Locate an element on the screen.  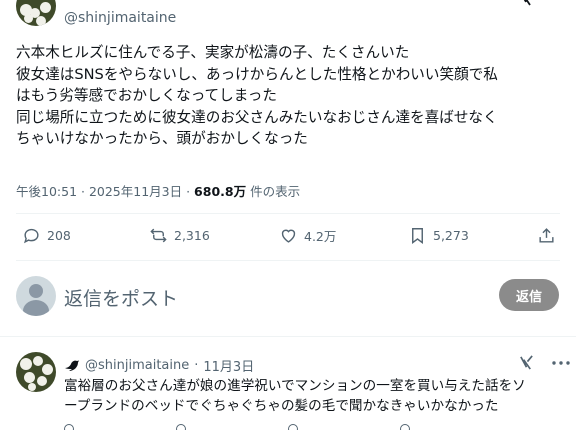
post-date: 11月3日 is located at coordinates (228, 365).